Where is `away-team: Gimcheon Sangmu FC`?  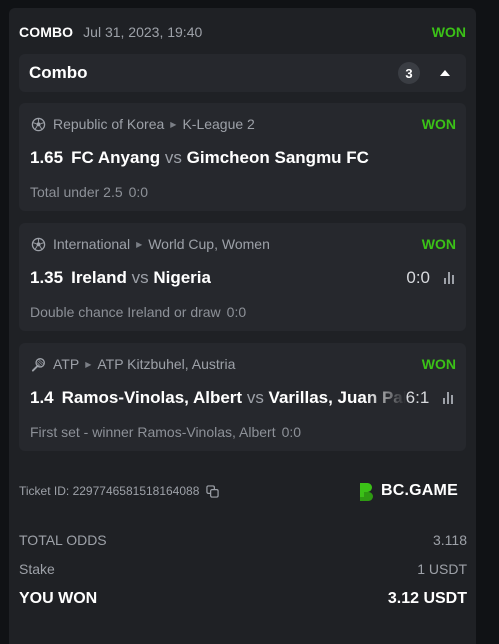
away-team: Gimcheon Sangmu FC is located at coordinates (277, 157).